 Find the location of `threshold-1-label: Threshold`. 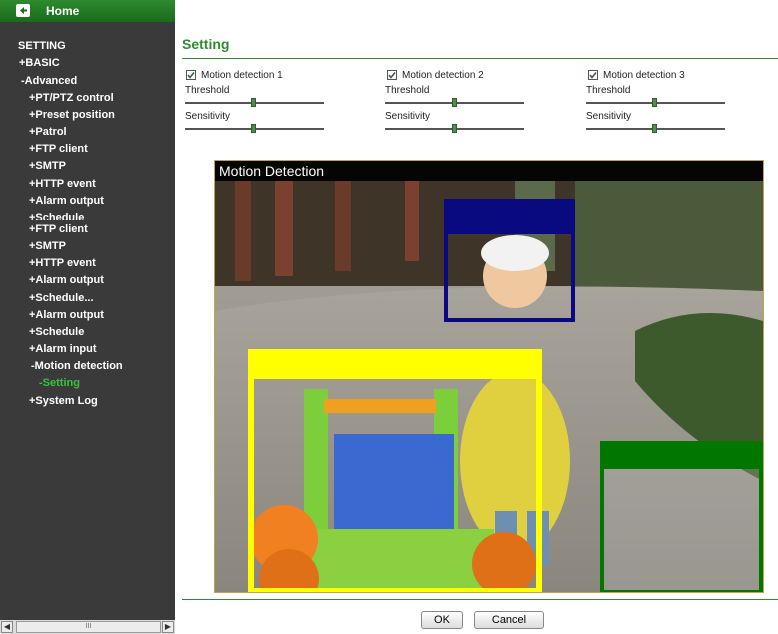

threshold-1-label: Threshold is located at coordinates (207, 90).